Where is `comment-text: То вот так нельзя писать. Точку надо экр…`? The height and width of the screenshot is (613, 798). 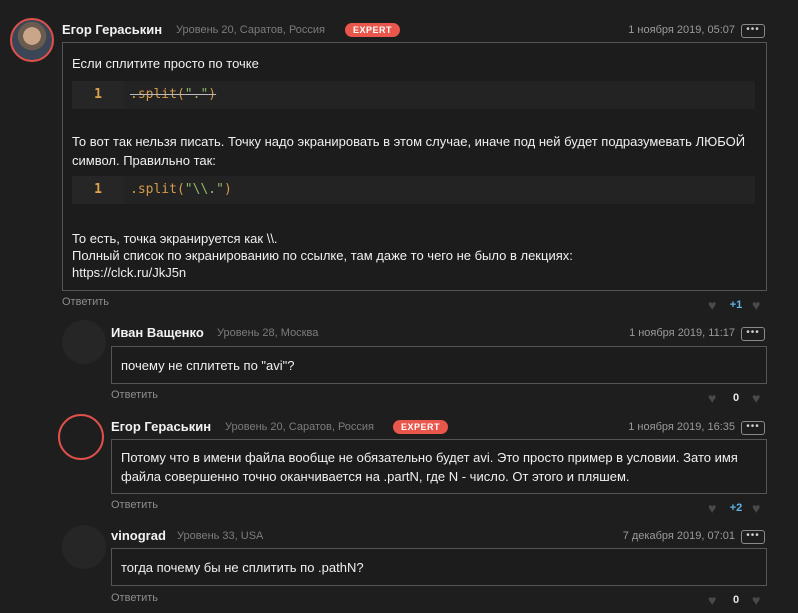
comment-text: То вот так нельзя писать. Точку надо экр… is located at coordinates (409, 151).